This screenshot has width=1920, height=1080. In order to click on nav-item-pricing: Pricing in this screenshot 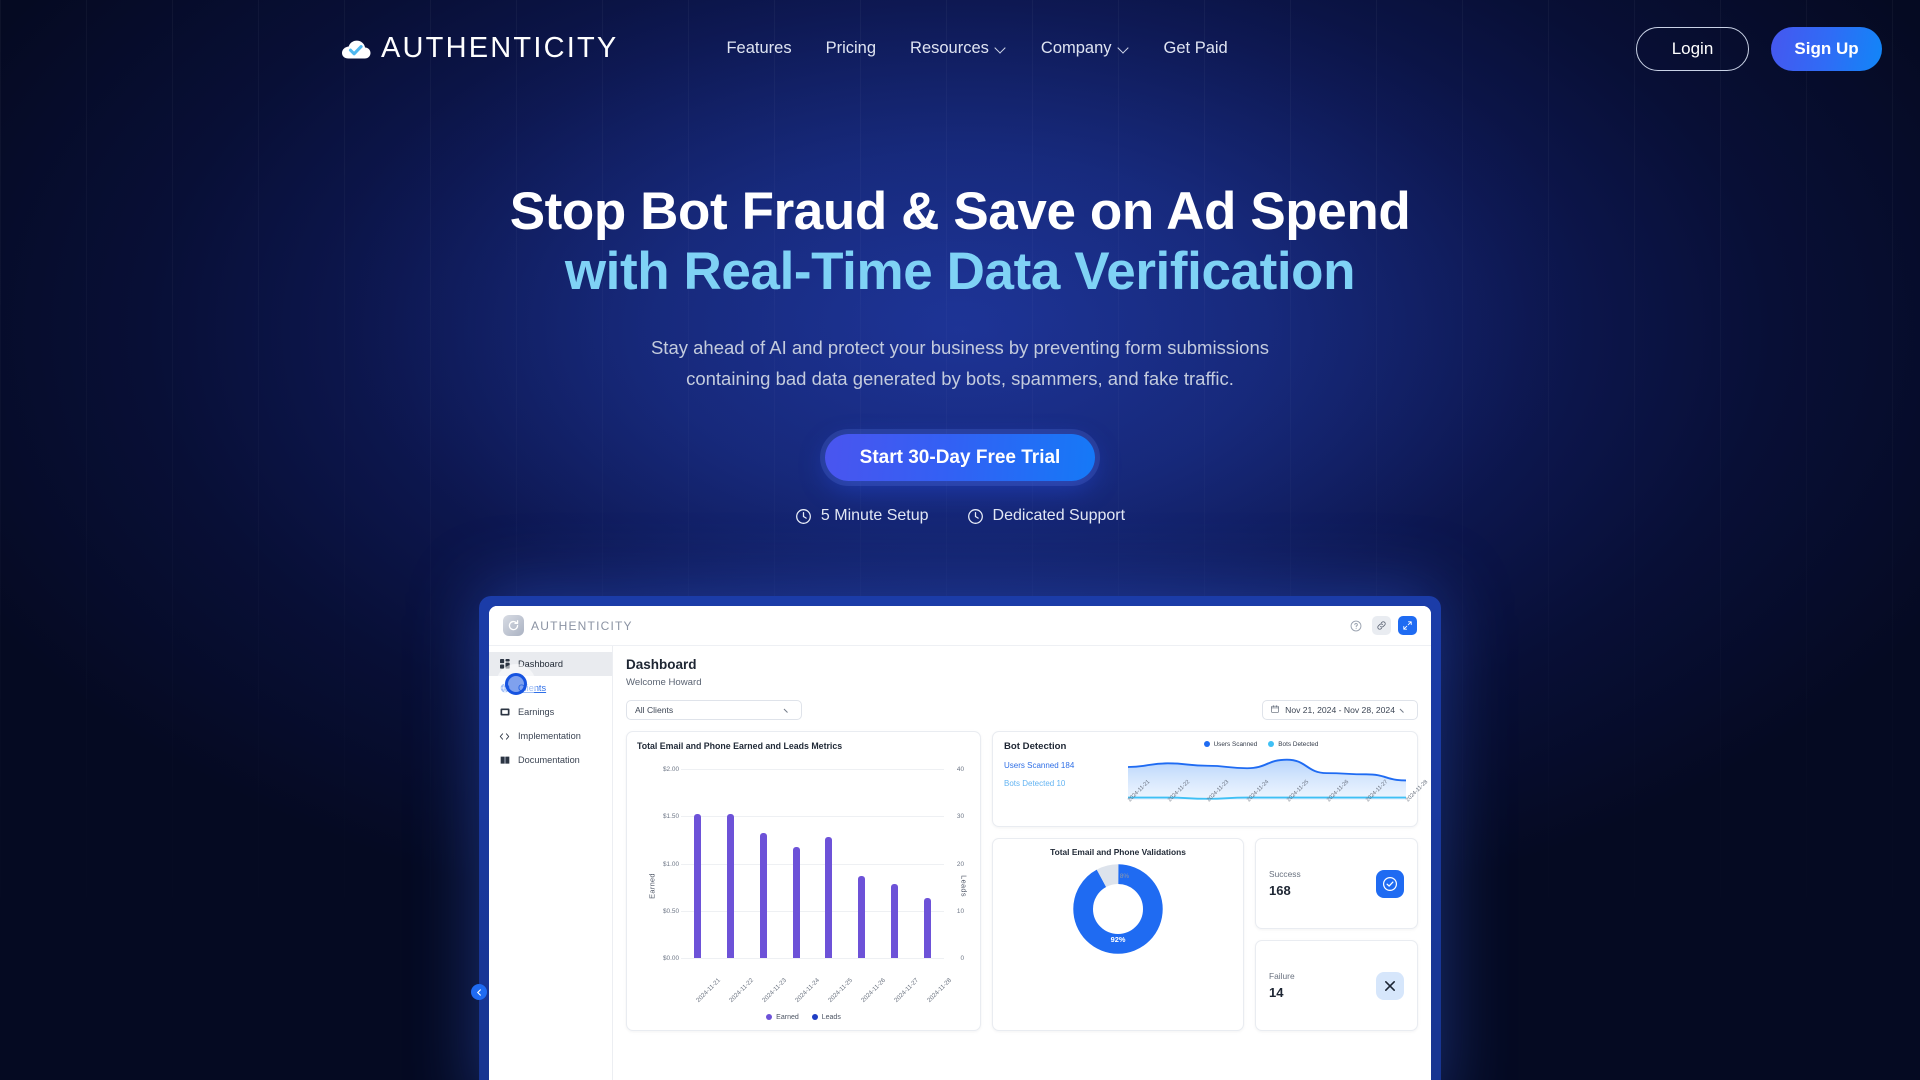, I will do `click(851, 48)`.